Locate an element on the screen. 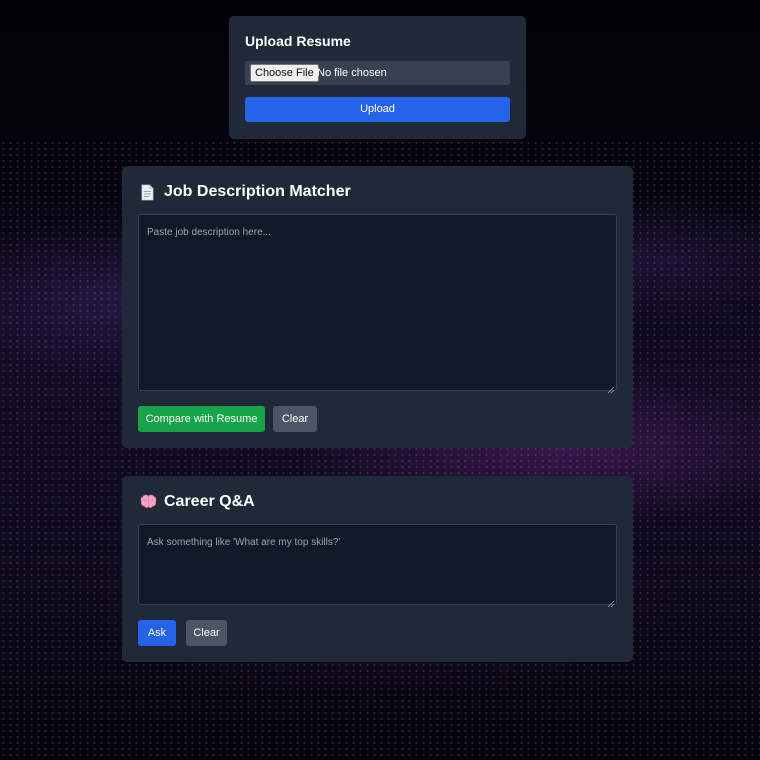  career-qa-title: Career Q&A is located at coordinates (209, 501).